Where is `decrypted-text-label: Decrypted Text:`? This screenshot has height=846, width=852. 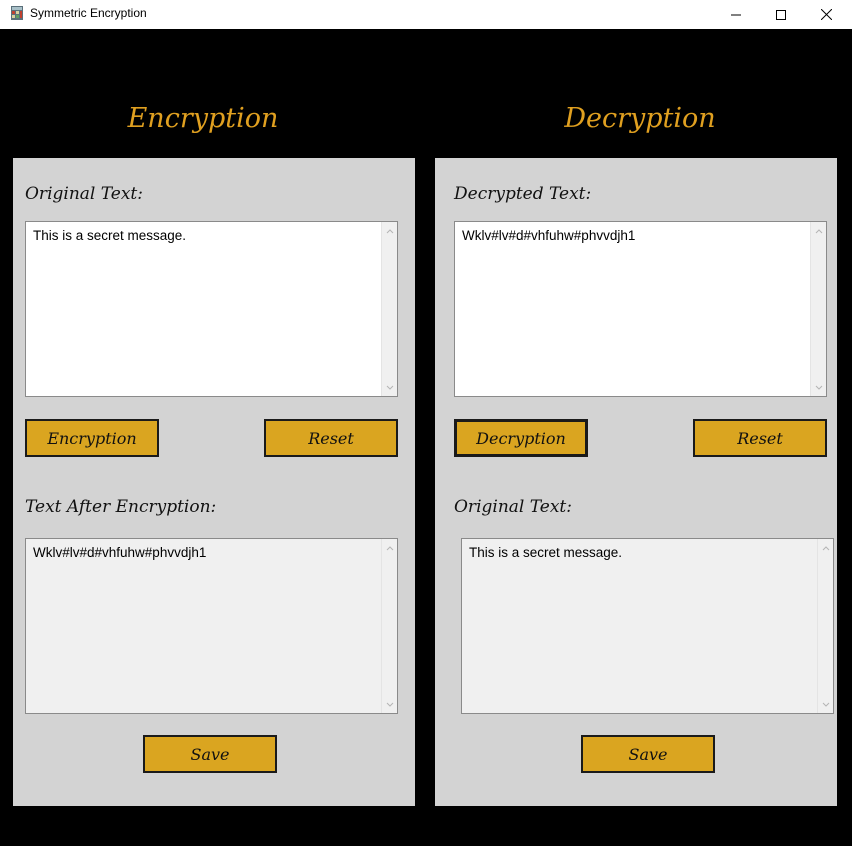
decrypted-text-label: Decrypted Text: is located at coordinates (523, 194).